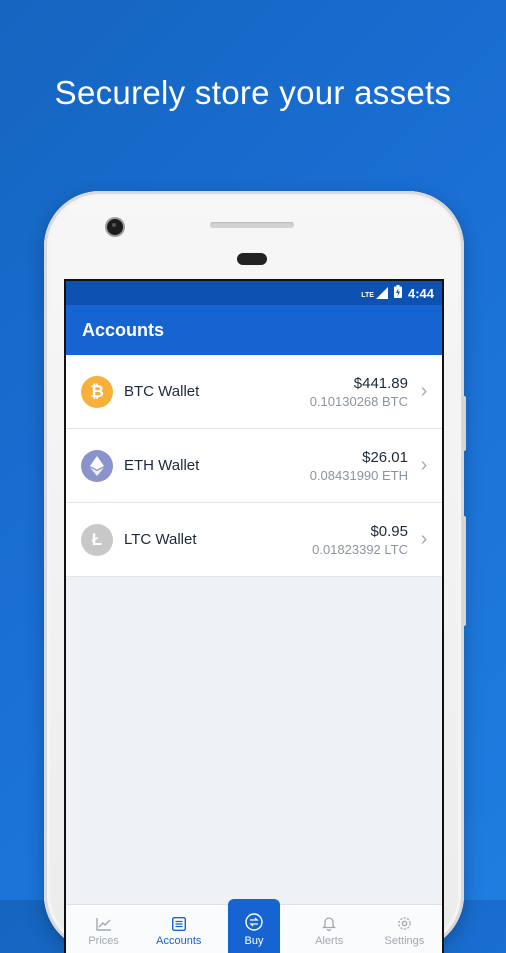 This screenshot has height=953, width=506. What do you see at coordinates (464, 571) in the screenshot?
I see `volume-button` at bounding box center [464, 571].